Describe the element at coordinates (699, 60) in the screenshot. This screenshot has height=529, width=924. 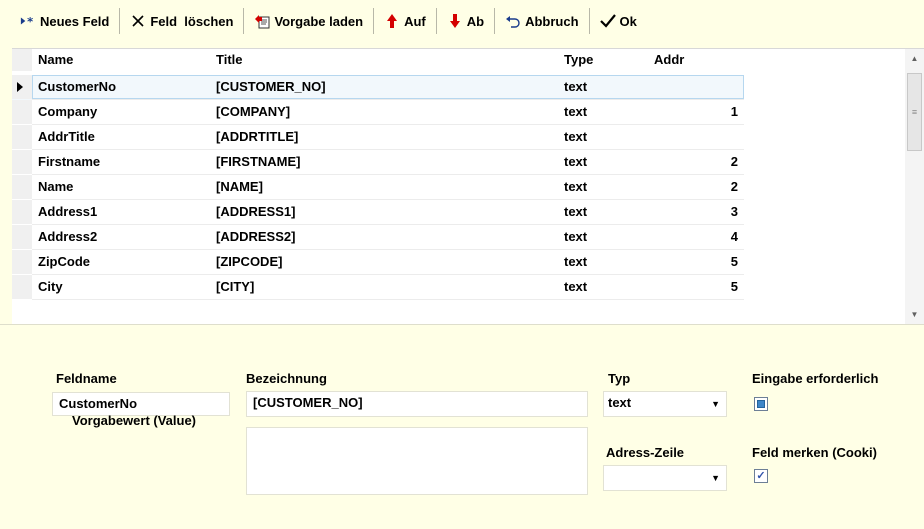
I see `column-header-addr: Addr` at that location.